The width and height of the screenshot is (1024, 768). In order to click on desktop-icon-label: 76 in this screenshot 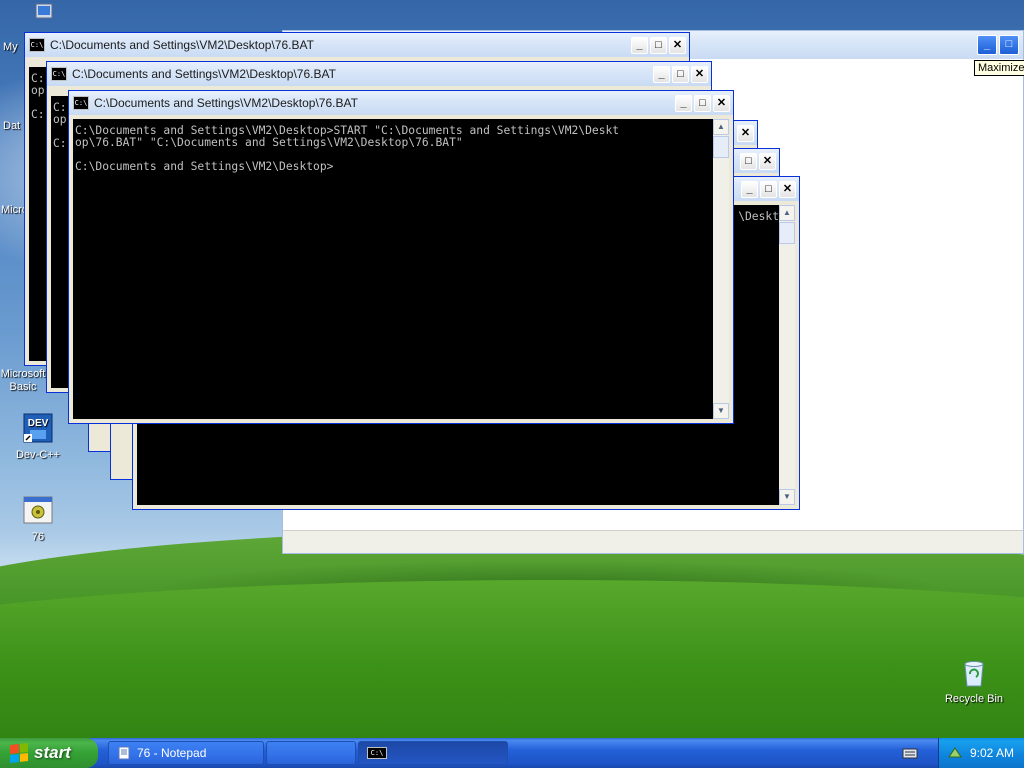, I will do `click(38, 537)`.